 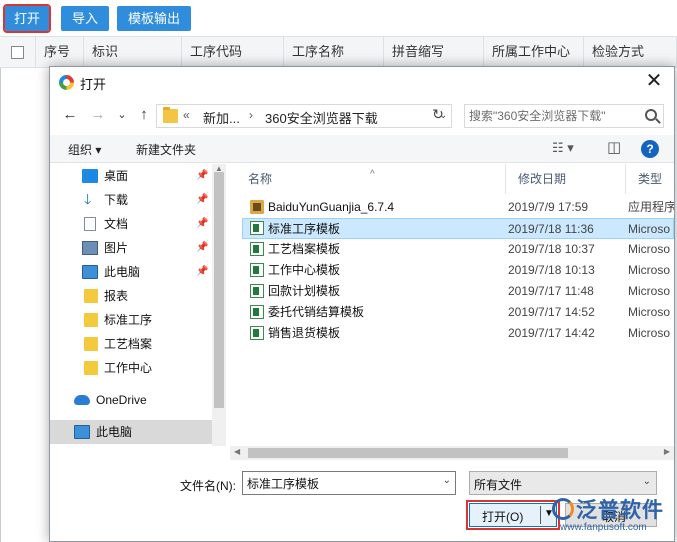 I want to click on tree-item-downloads: 🡓 下载 📌, so click(x=131, y=200).